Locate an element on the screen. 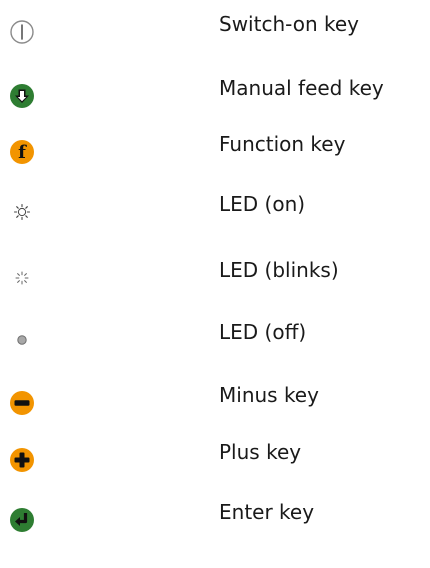 The width and height of the screenshot is (430, 568). led-off-icon is located at coordinates (22, 340).